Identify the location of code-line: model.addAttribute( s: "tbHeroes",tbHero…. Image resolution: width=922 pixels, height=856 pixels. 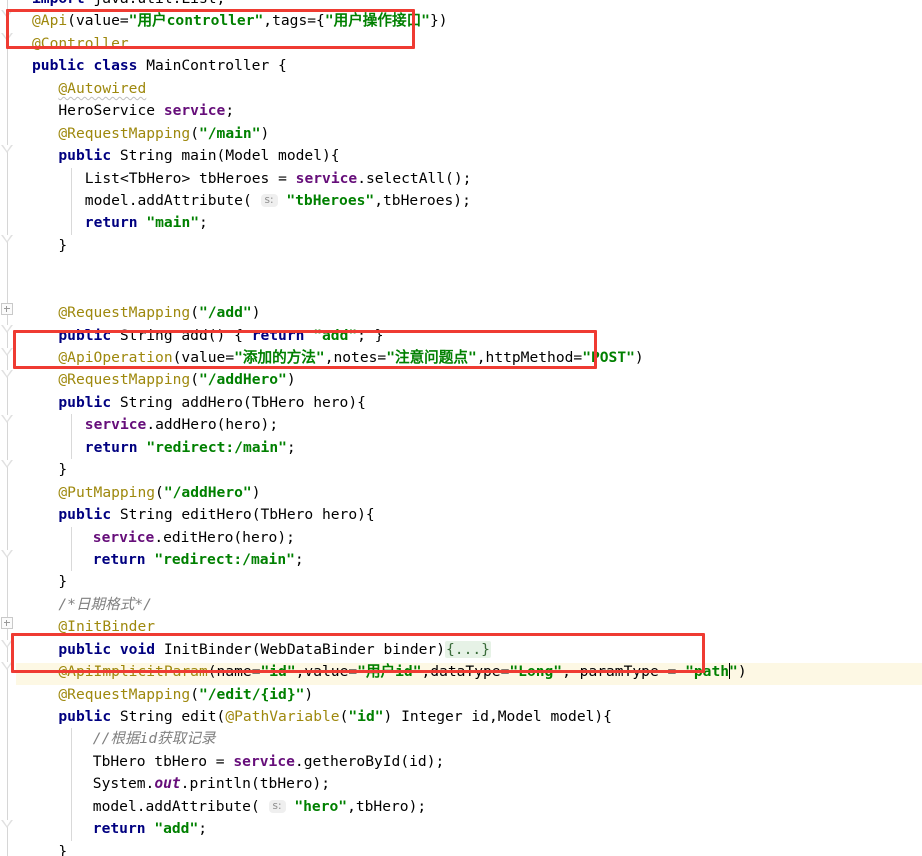
(469, 201).